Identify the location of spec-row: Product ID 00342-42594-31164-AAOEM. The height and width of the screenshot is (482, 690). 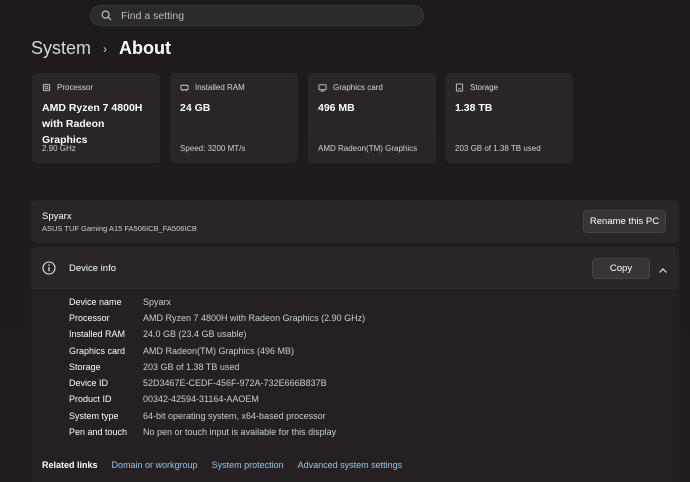
(164, 401).